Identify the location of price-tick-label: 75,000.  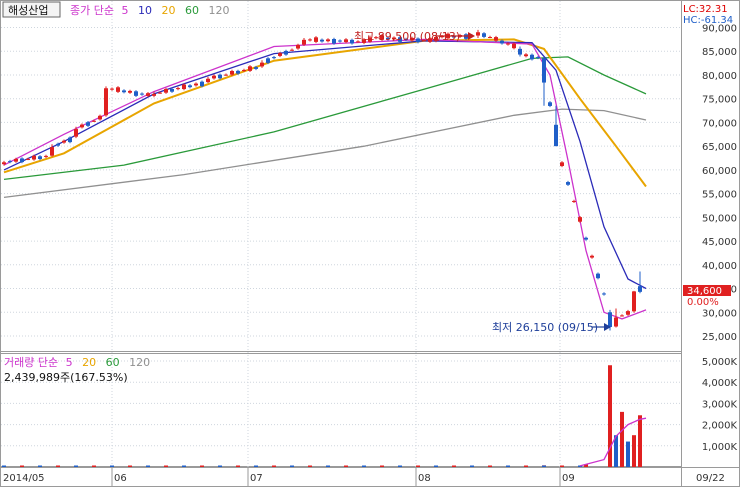
(719, 100).